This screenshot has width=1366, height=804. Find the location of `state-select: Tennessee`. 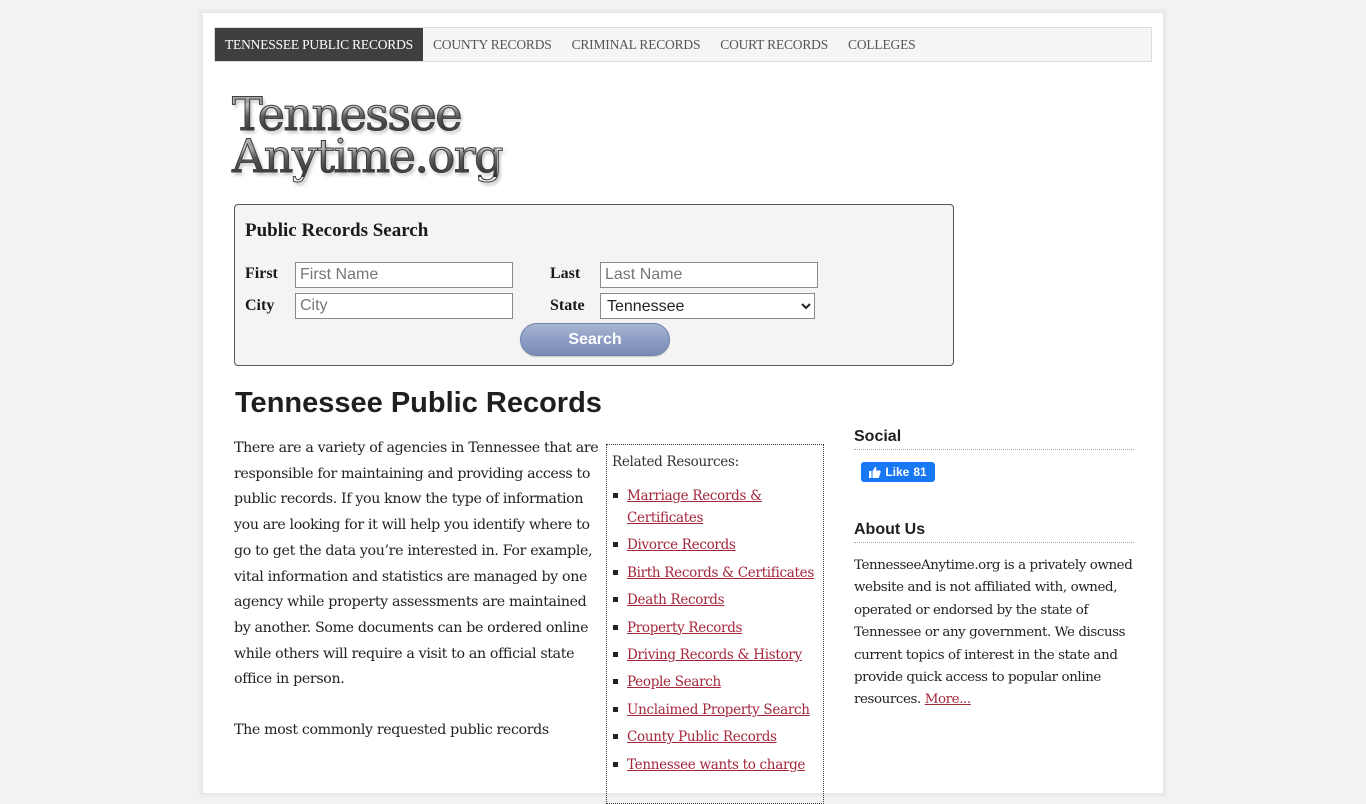

state-select: Tennessee is located at coordinates (707, 306).